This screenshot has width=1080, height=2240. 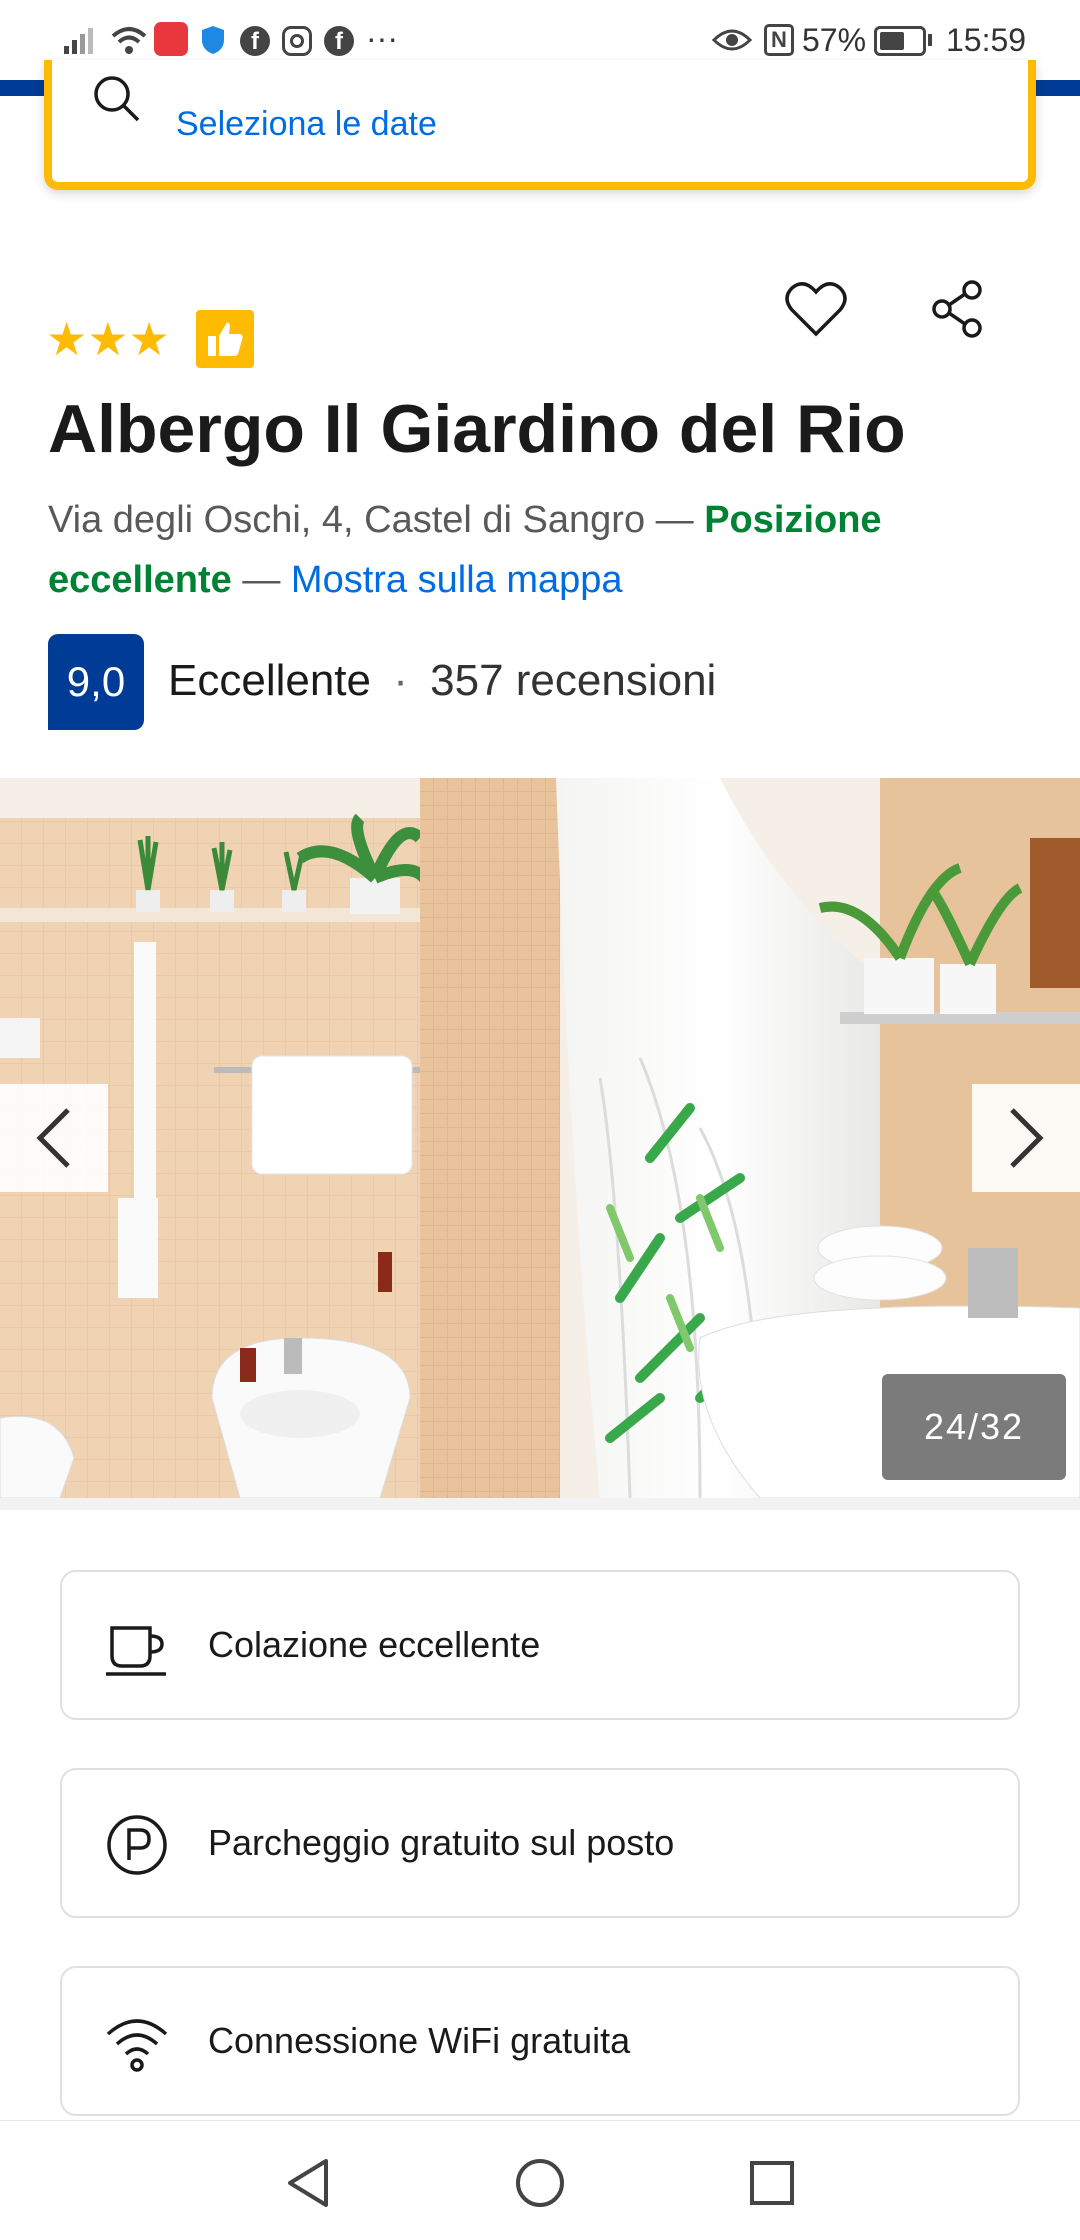 I want to click on divider, so click(x=540, y=1504).